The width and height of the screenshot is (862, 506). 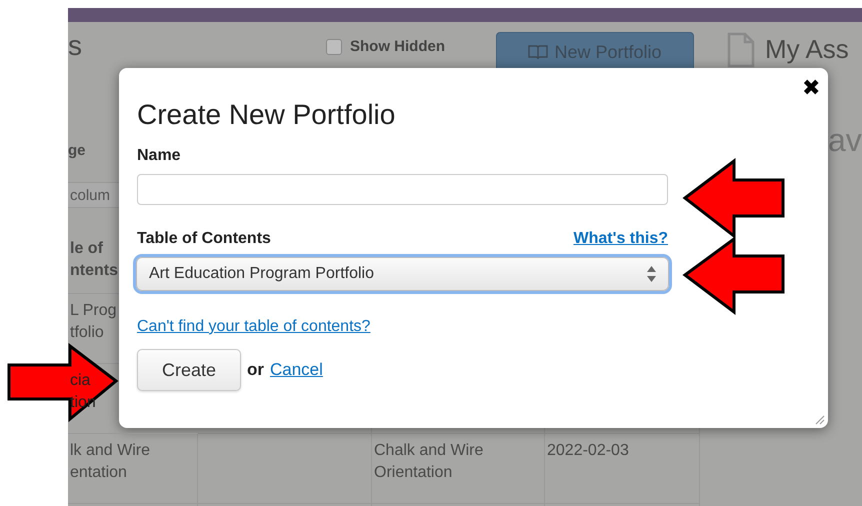 I want to click on page-title: s, so click(x=75, y=46).